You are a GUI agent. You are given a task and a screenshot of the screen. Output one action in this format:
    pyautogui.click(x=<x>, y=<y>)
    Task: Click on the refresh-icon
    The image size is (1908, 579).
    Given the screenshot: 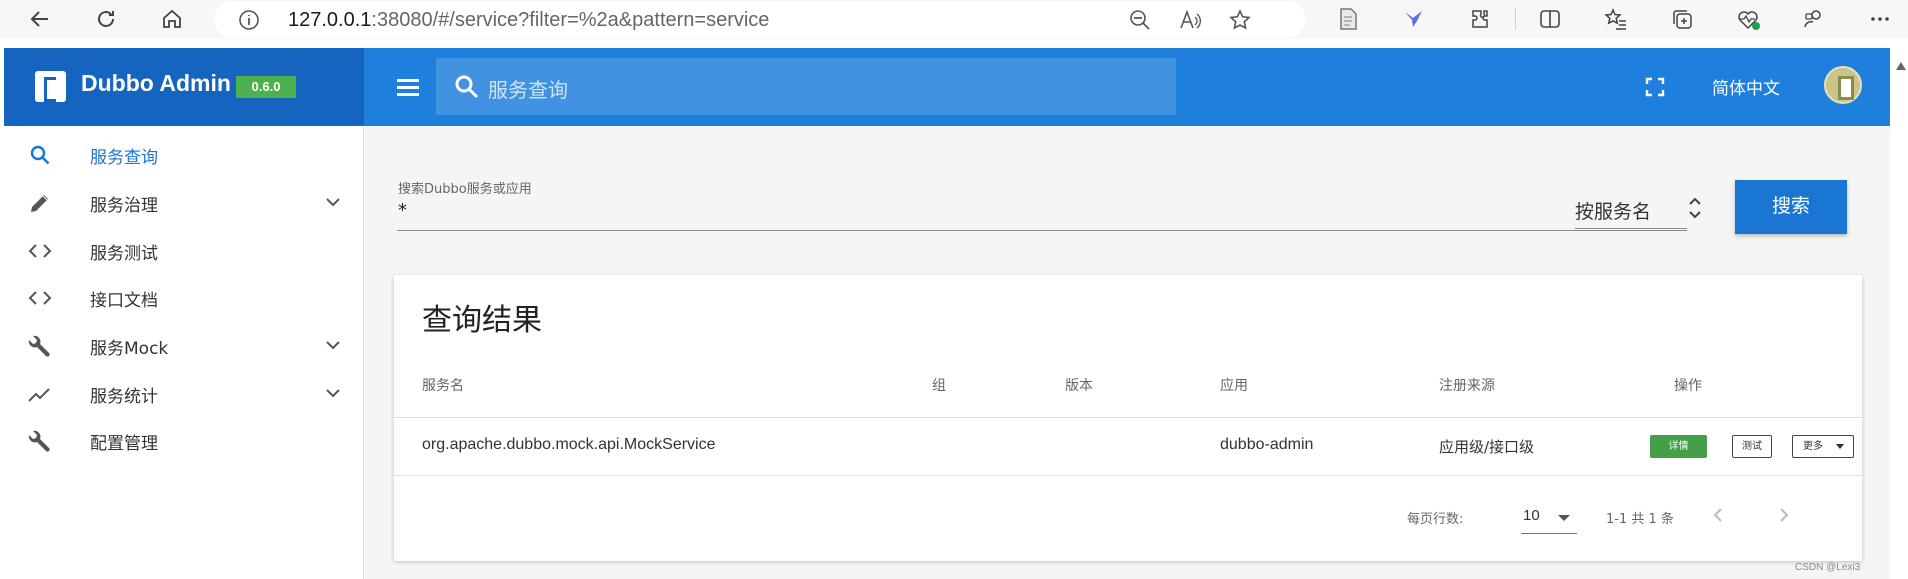 What is the action you would take?
    pyautogui.click(x=106, y=19)
    